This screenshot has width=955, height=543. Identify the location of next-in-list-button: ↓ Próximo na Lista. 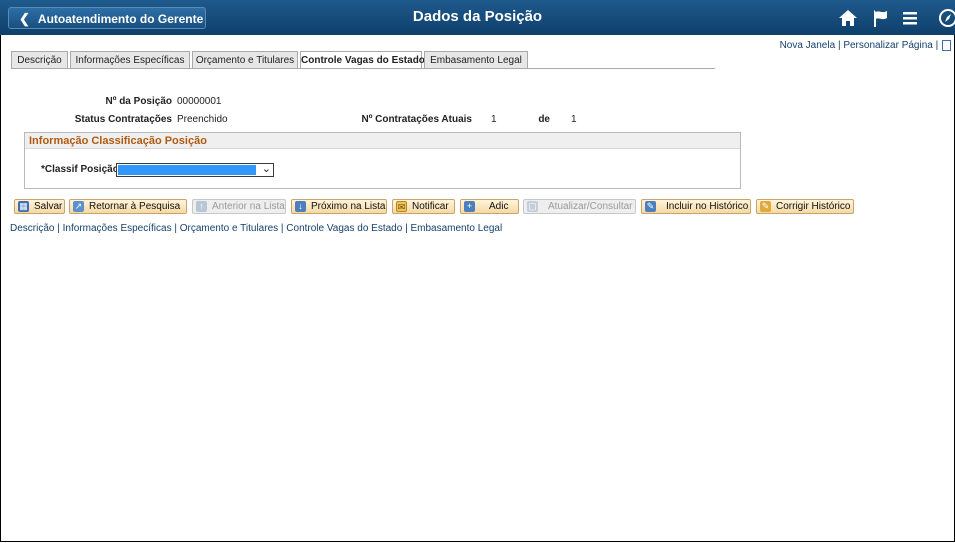
(339, 206).